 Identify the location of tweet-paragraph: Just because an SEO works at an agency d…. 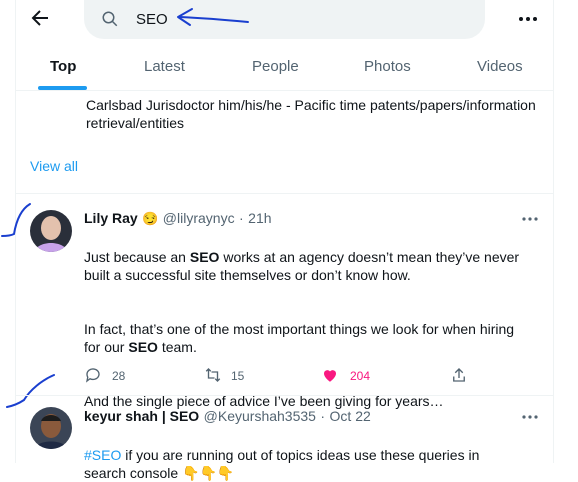
(308, 266).